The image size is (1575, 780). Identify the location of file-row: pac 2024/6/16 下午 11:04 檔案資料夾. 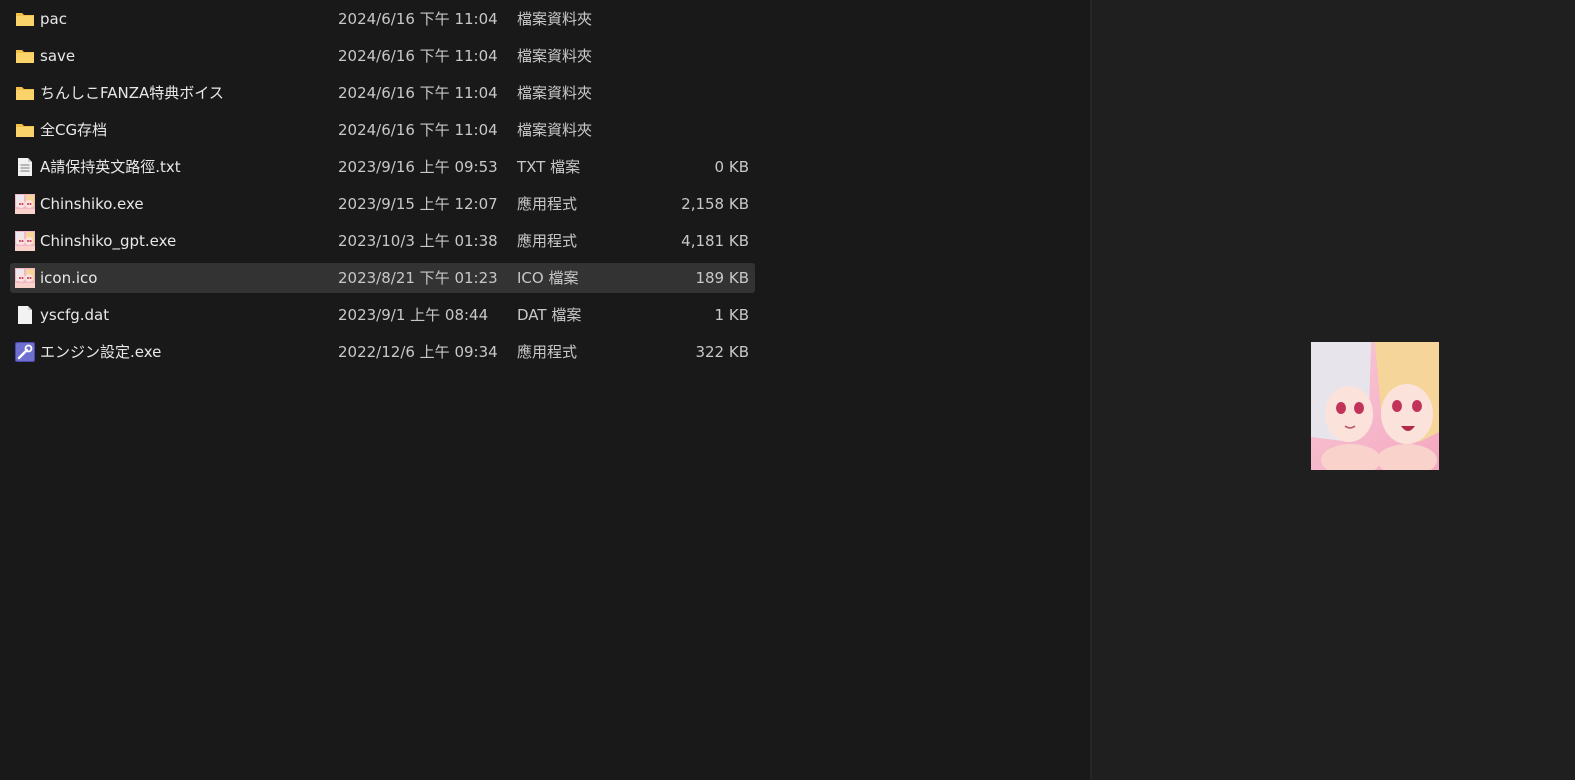
(382, 19).